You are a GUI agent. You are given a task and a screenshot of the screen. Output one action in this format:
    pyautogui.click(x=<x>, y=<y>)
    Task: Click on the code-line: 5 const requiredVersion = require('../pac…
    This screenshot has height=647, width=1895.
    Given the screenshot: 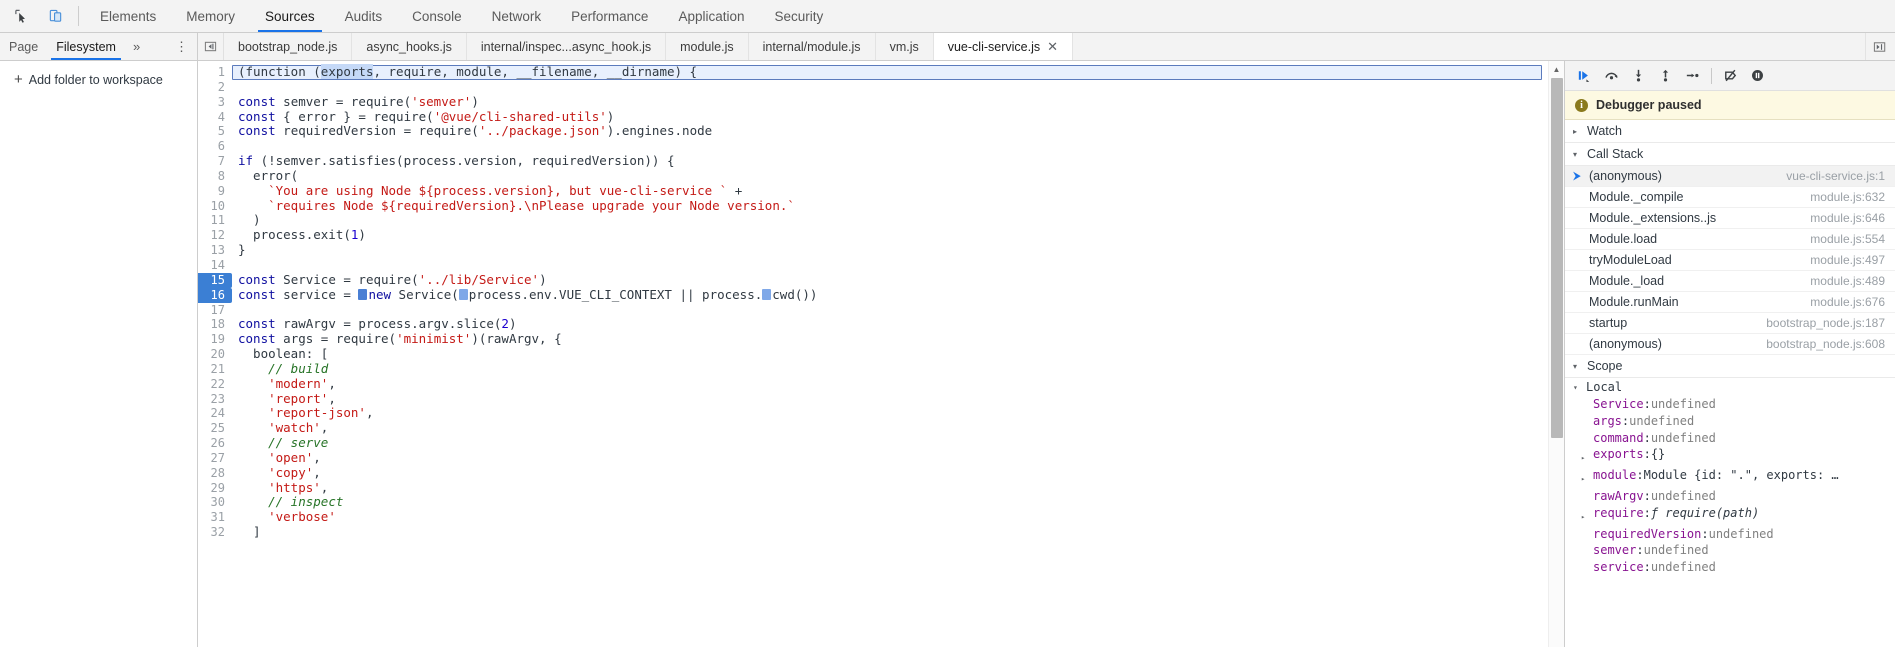 What is the action you would take?
    pyautogui.click(x=873, y=131)
    